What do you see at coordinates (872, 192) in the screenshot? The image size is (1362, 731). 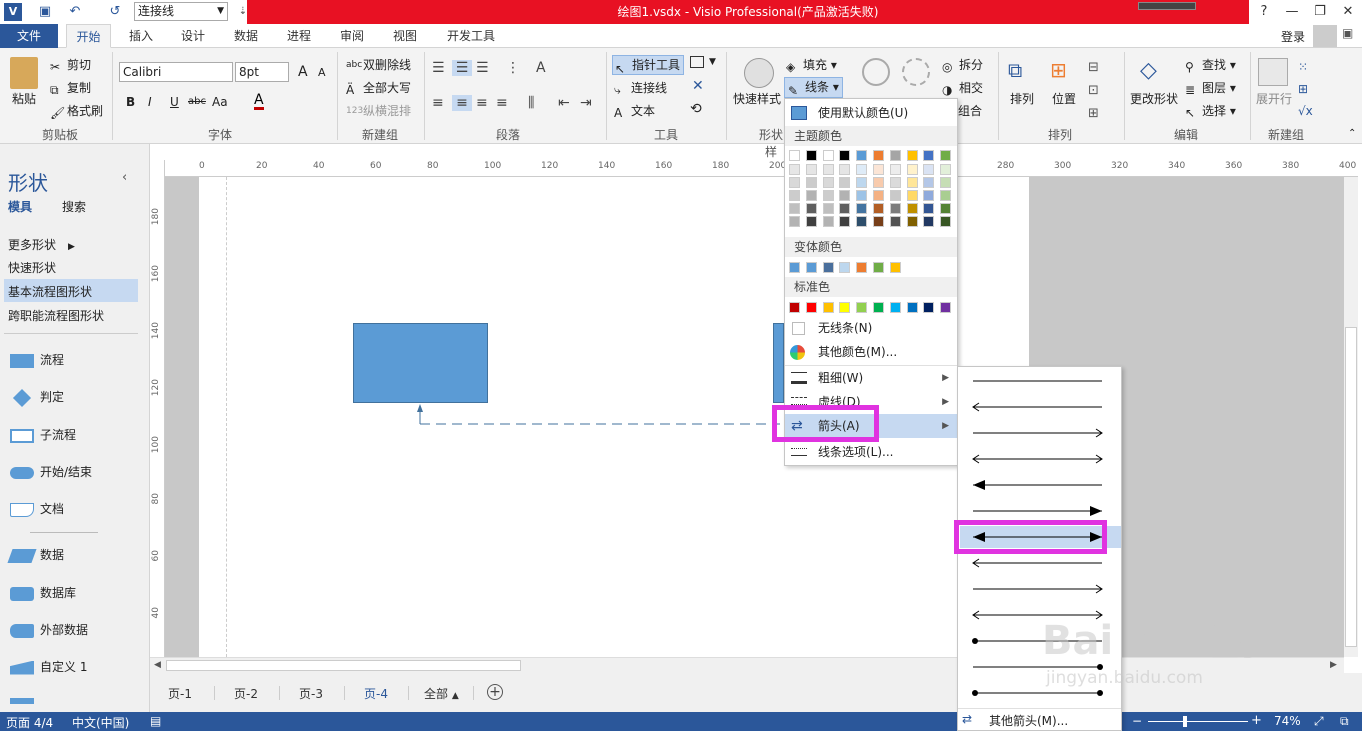 I see `theme-color-grid` at bounding box center [872, 192].